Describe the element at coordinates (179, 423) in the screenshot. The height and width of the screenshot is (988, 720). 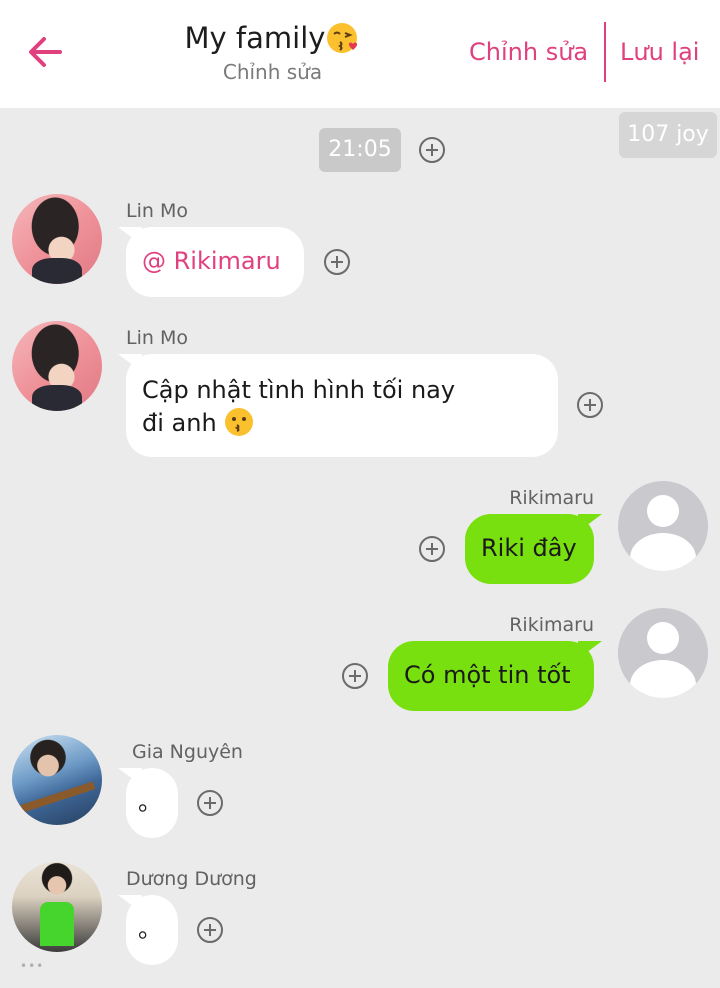
I see `message-text-line: đi anh` at that location.